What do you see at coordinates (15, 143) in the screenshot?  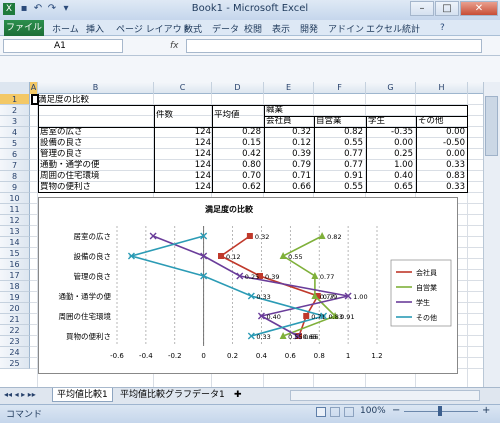 I see `row-header: 5` at bounding box center [15, 143].